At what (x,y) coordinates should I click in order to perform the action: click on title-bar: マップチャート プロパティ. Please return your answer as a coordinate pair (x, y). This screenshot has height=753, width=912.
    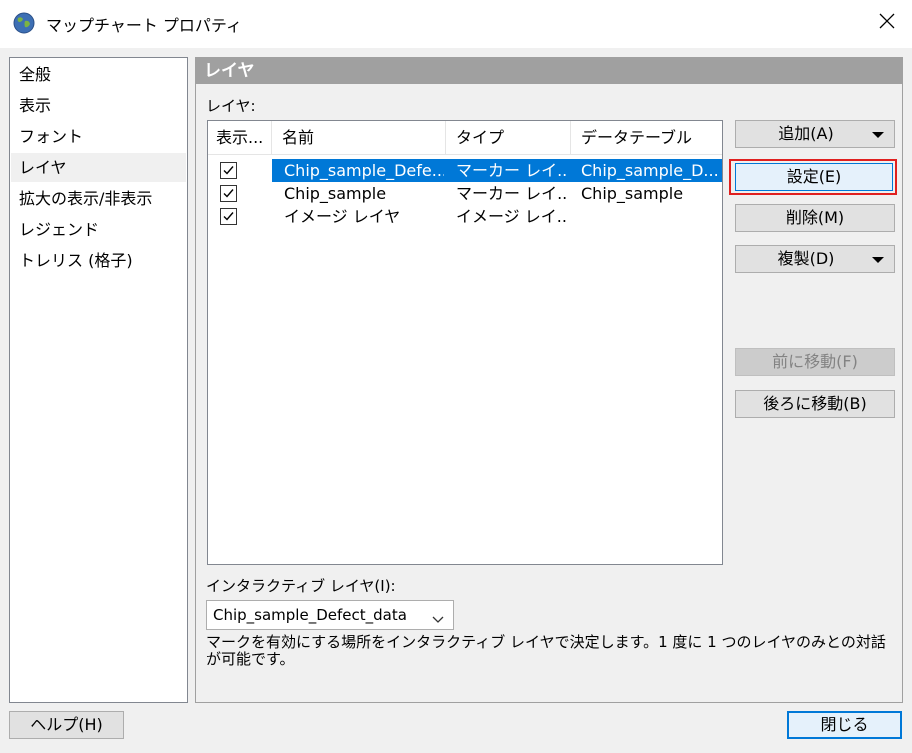
    Looking at the image, I should click on (456, 24).